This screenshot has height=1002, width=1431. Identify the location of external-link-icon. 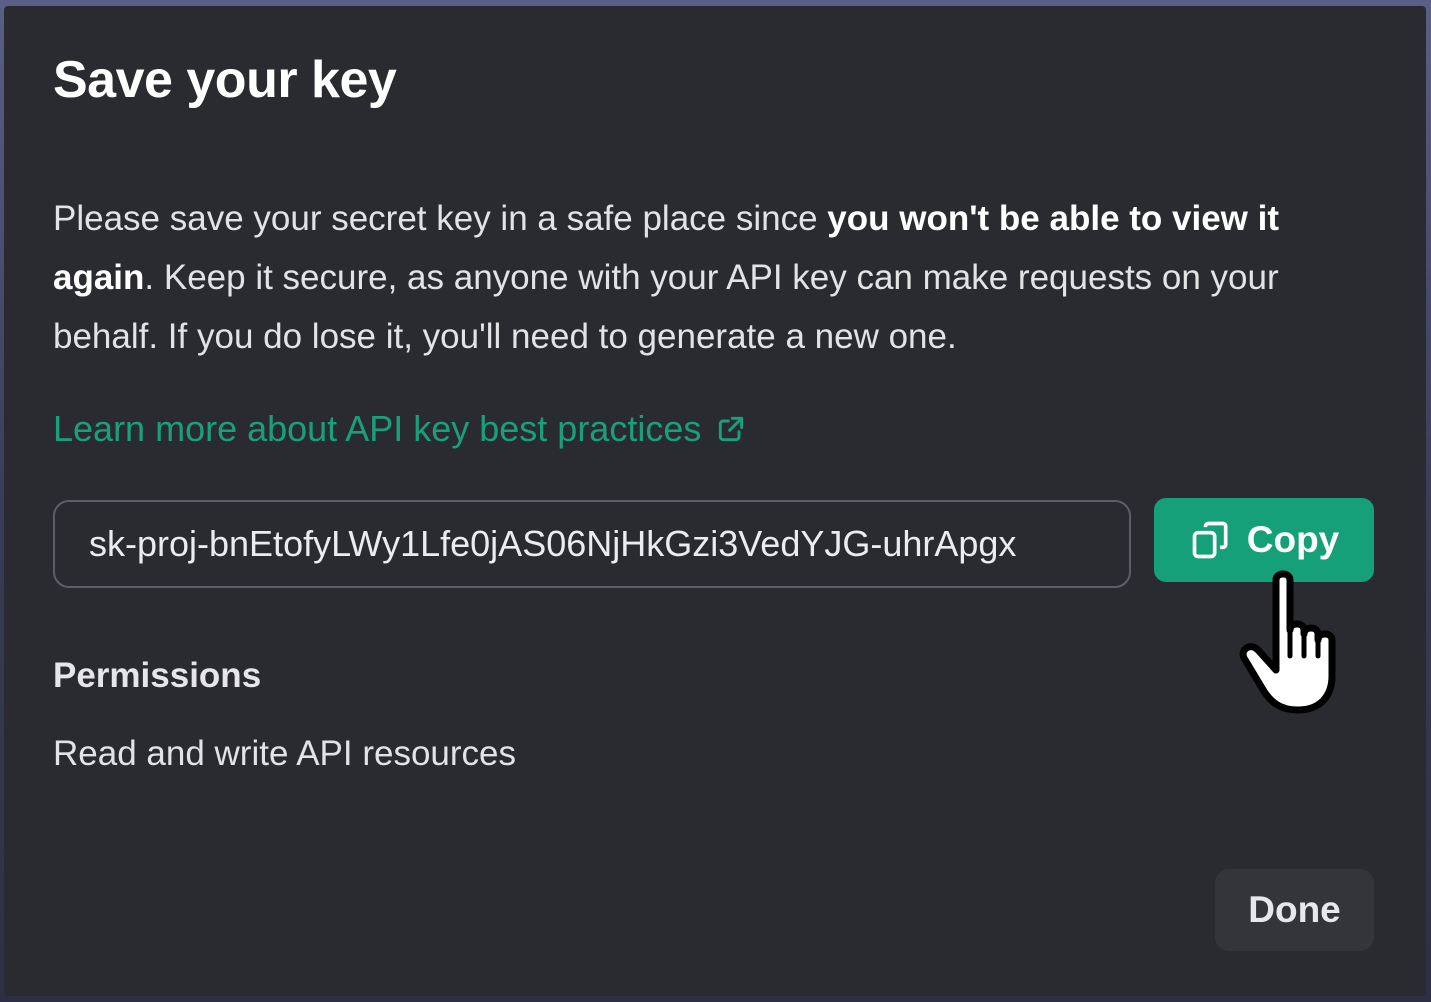
(731, 429).